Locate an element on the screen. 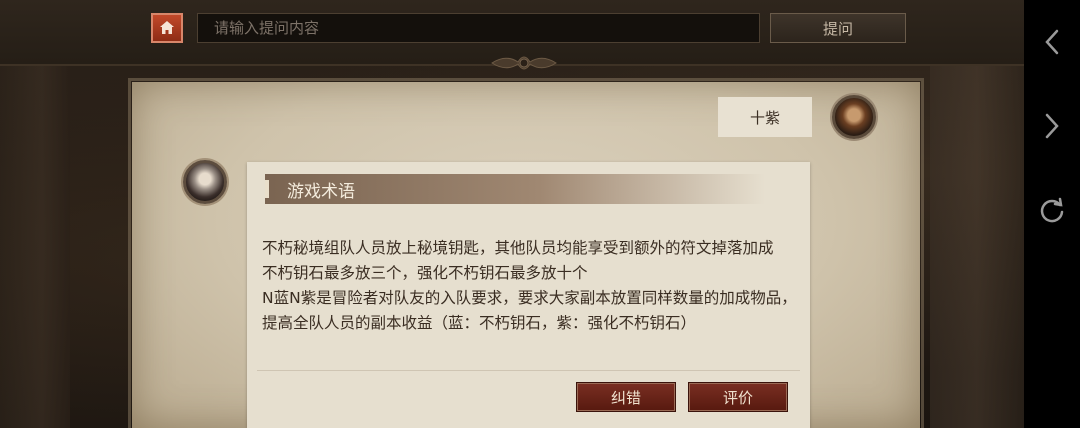  background-decoration-left is located at coordinates (35, 244).